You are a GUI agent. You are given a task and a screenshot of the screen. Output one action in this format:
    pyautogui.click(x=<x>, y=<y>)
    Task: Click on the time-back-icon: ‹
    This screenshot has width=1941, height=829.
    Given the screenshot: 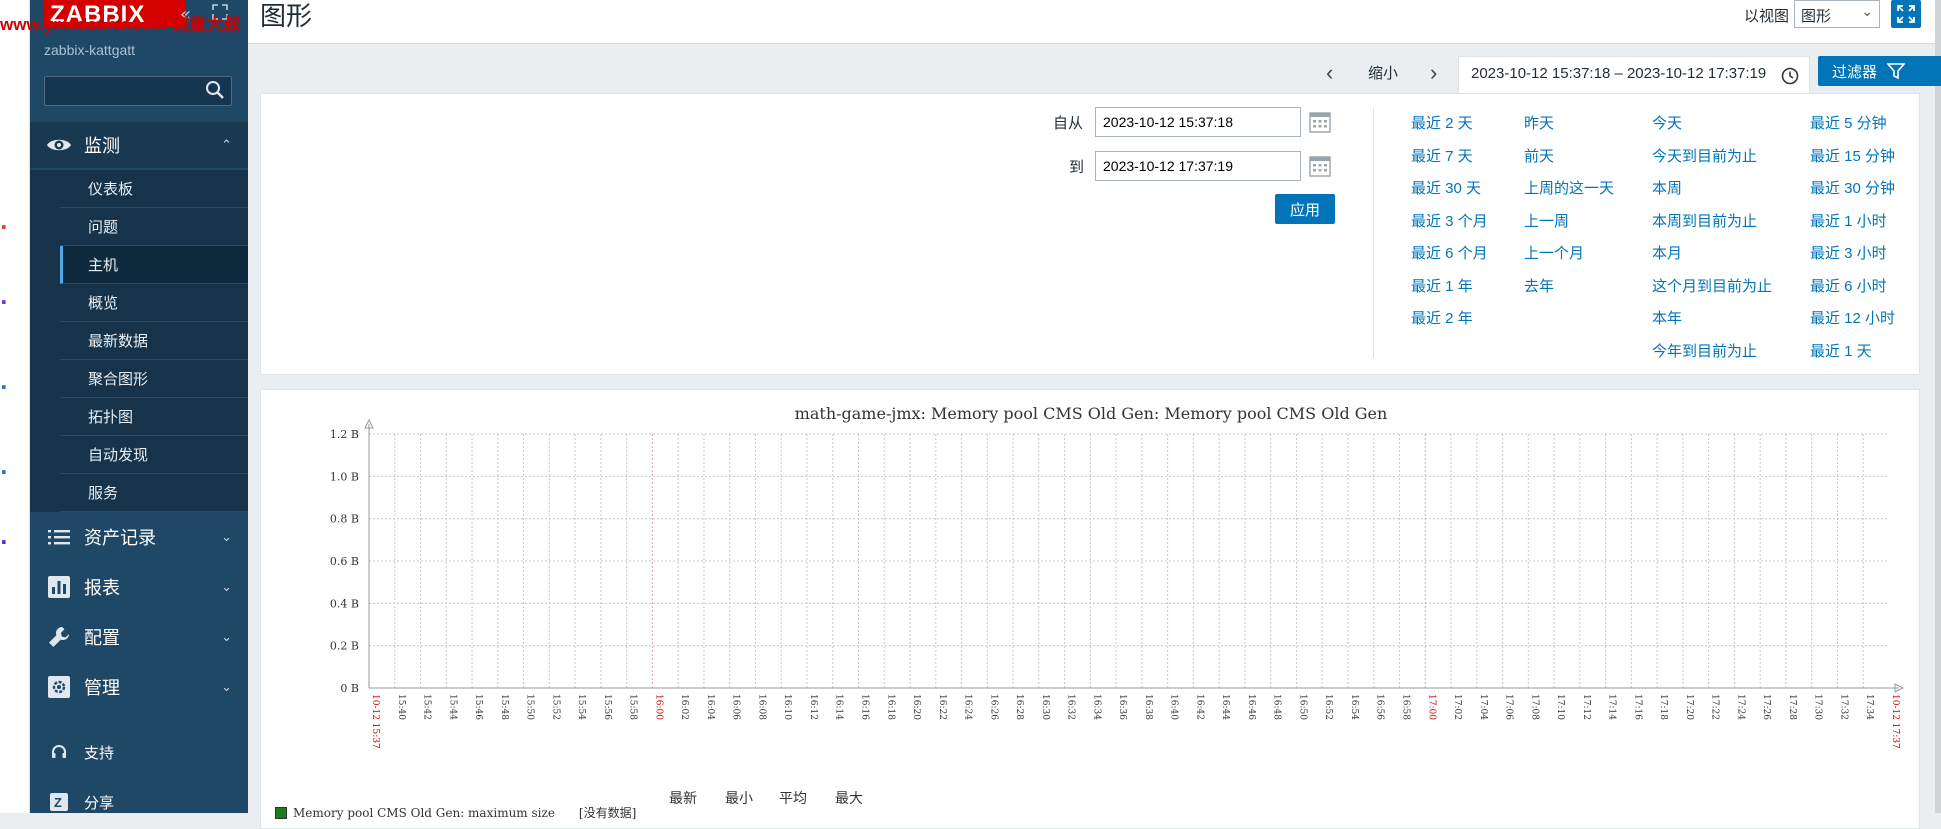 What is the action you would take?
    pyautogui.click(x=1329, y=73)
    